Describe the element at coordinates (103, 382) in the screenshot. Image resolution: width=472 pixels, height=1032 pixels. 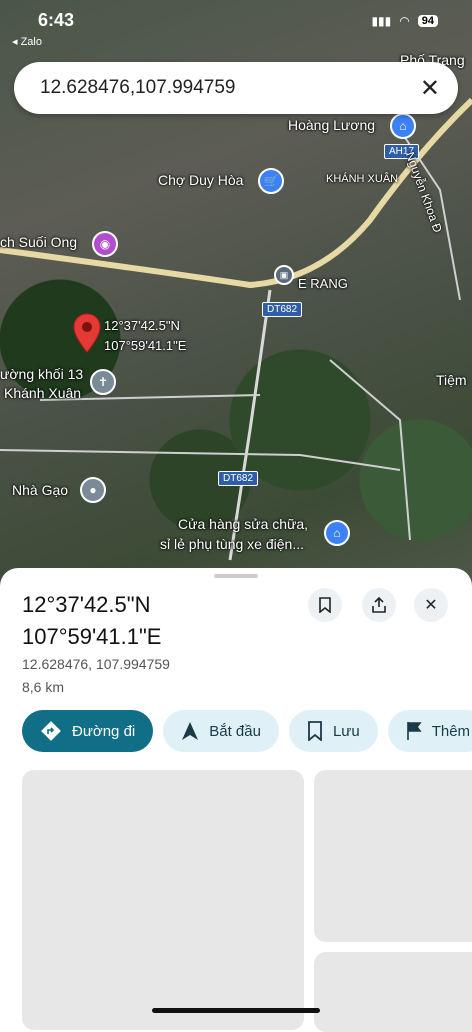
I see `church-icon: ✝` at that location.